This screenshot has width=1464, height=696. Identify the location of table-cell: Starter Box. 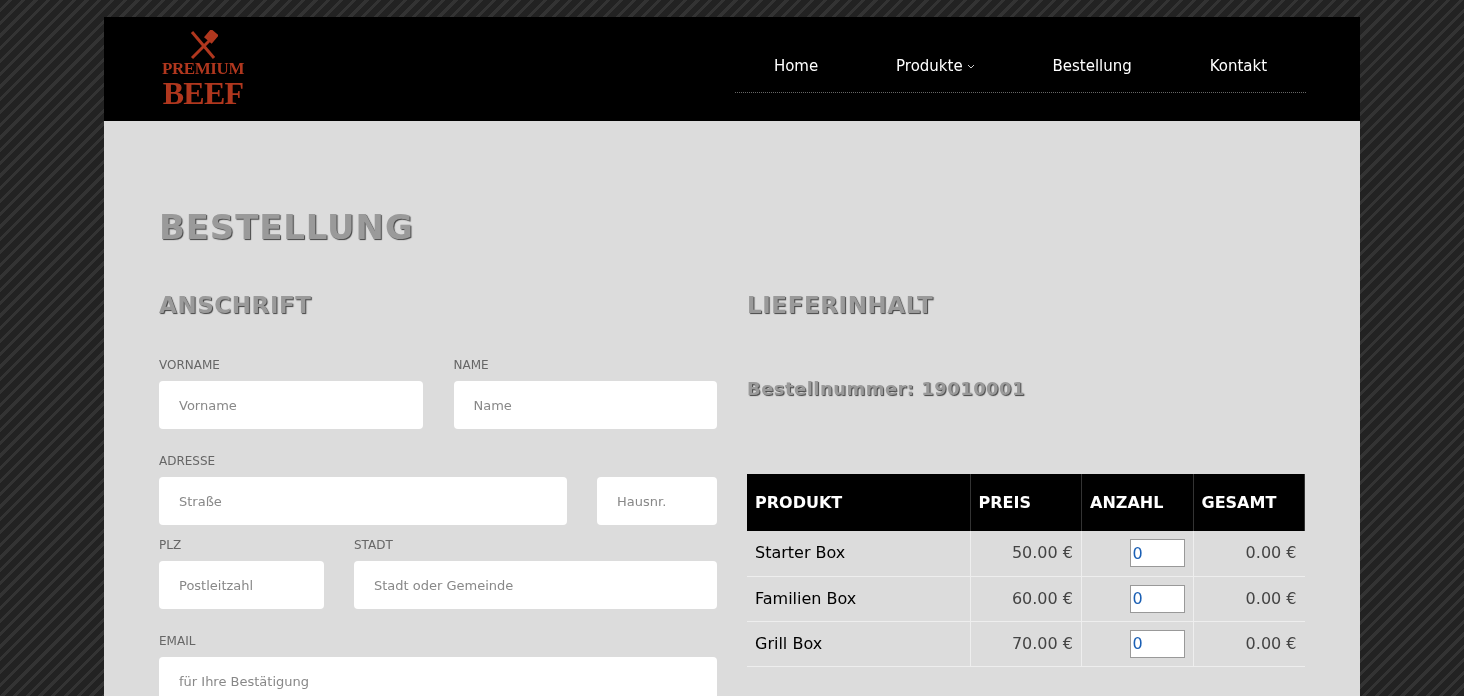
(858, 553).